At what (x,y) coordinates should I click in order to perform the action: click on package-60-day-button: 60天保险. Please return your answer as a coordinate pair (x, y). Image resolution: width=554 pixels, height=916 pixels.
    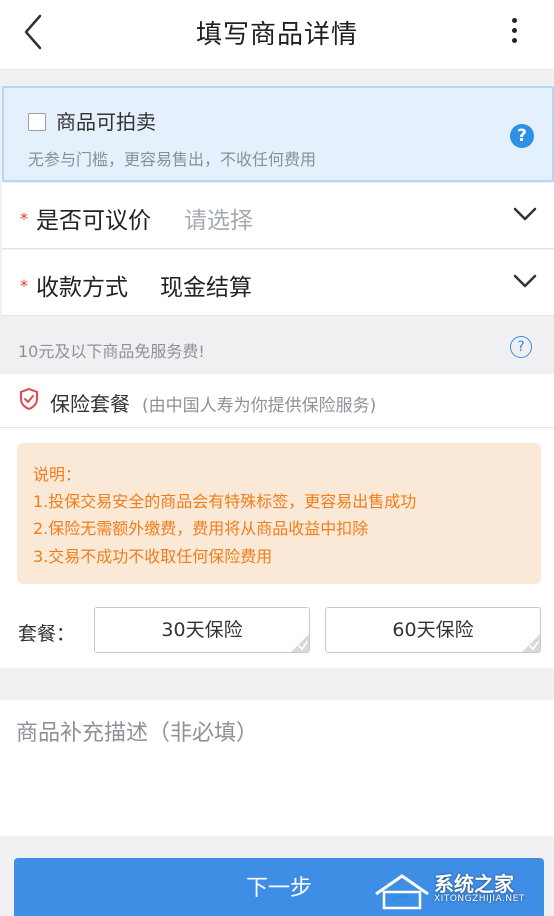
    Looking at the image, I should click on (433, 630).